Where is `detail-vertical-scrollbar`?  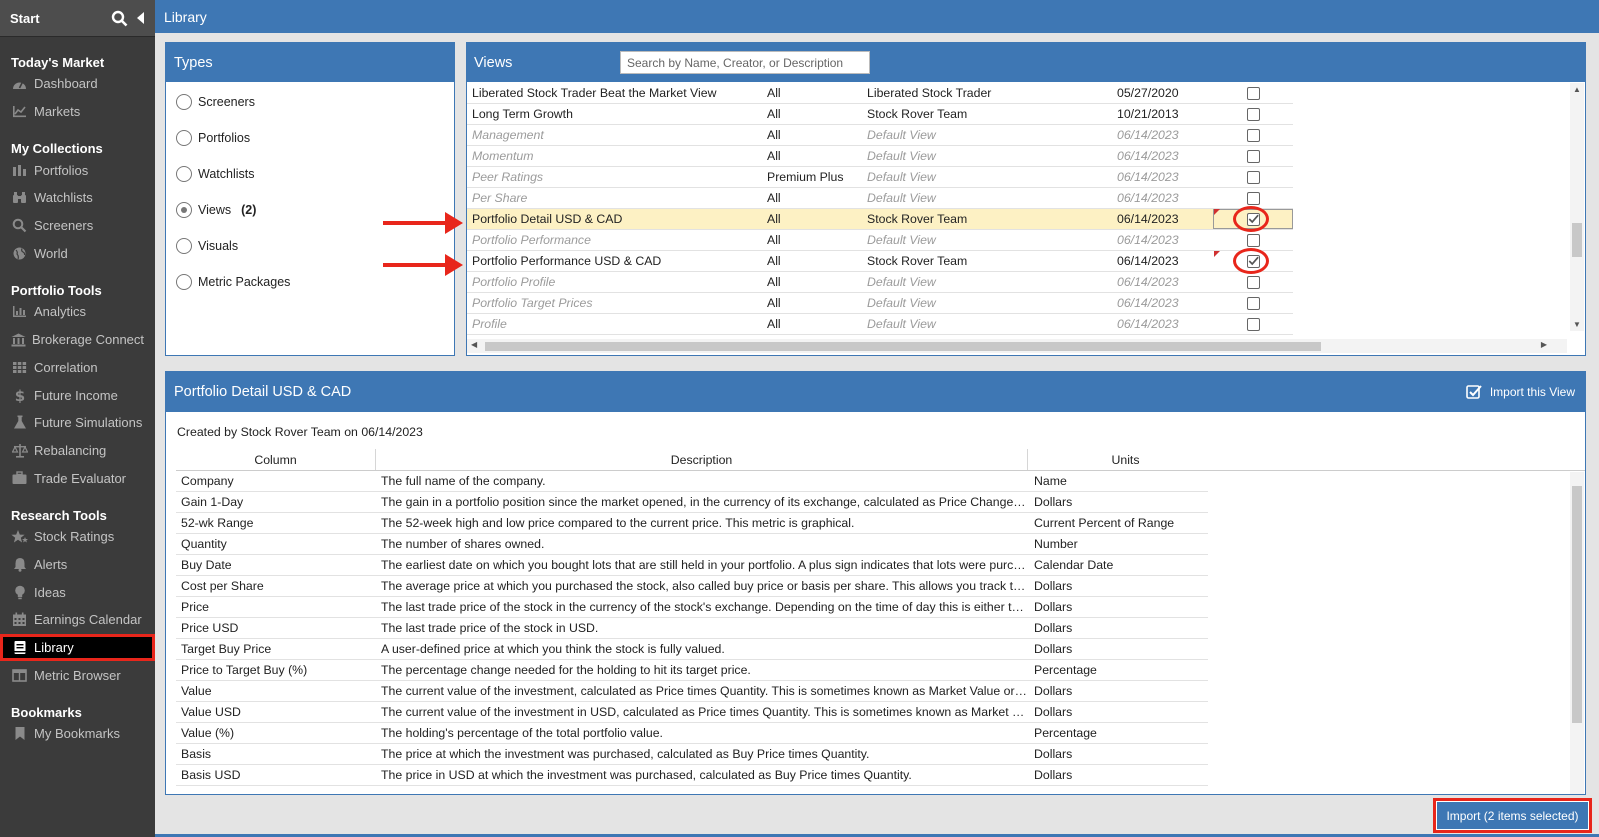
detail-vertical-scrollbar is located at coordinates (1577, 633).